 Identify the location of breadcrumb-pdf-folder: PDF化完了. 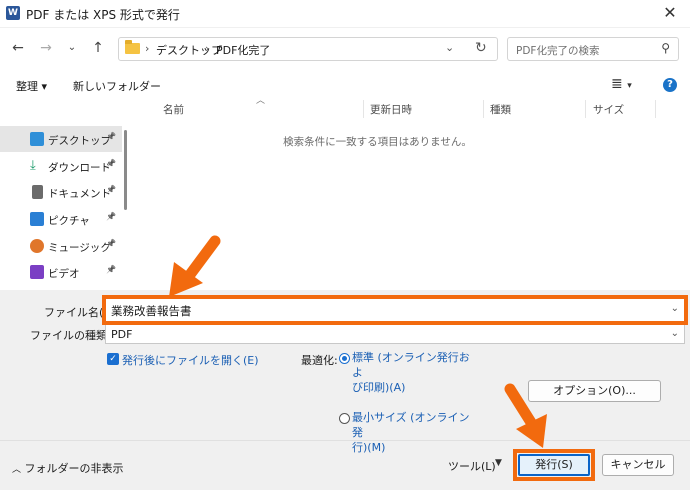
(243, 50).